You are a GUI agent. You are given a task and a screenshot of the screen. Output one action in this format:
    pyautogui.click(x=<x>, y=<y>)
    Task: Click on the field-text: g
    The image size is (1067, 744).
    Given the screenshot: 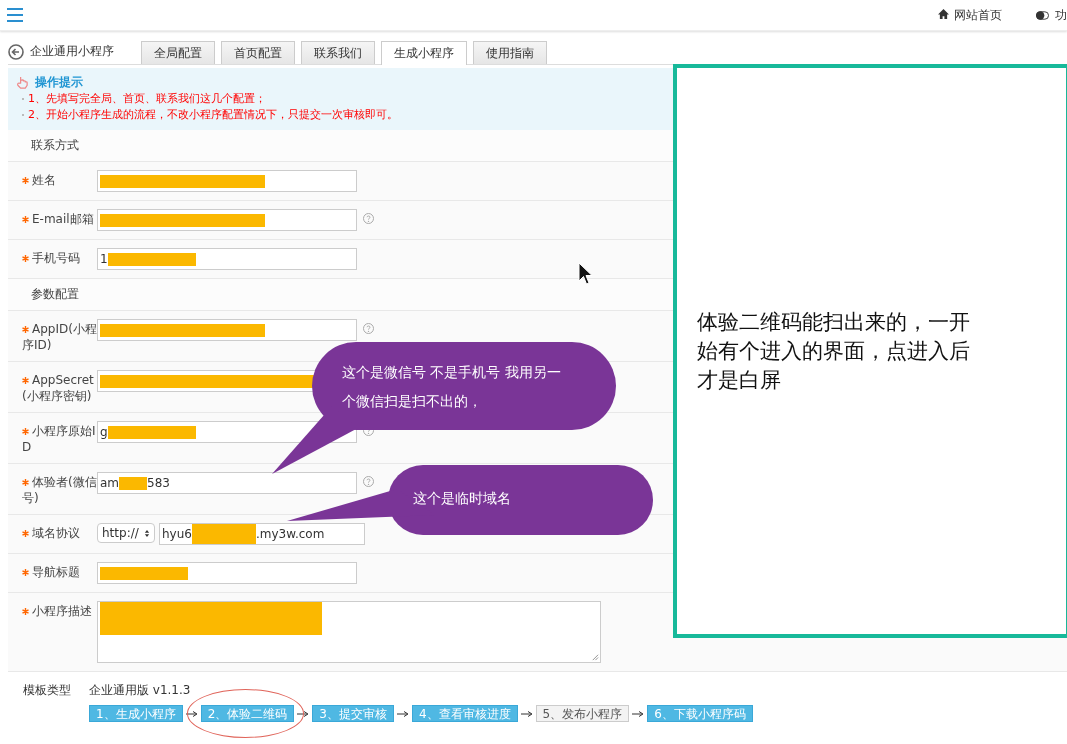 What is the action you would take?
    pyautogui.click(x=104, y=432)
    